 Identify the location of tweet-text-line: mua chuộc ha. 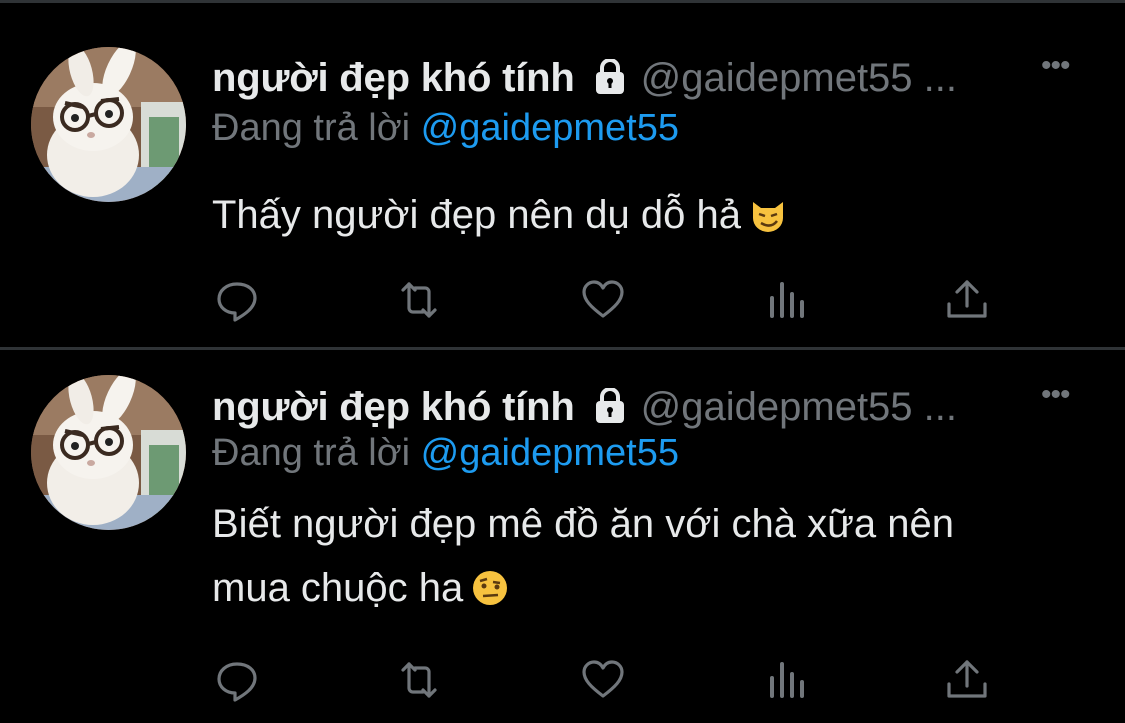
(338, 588).